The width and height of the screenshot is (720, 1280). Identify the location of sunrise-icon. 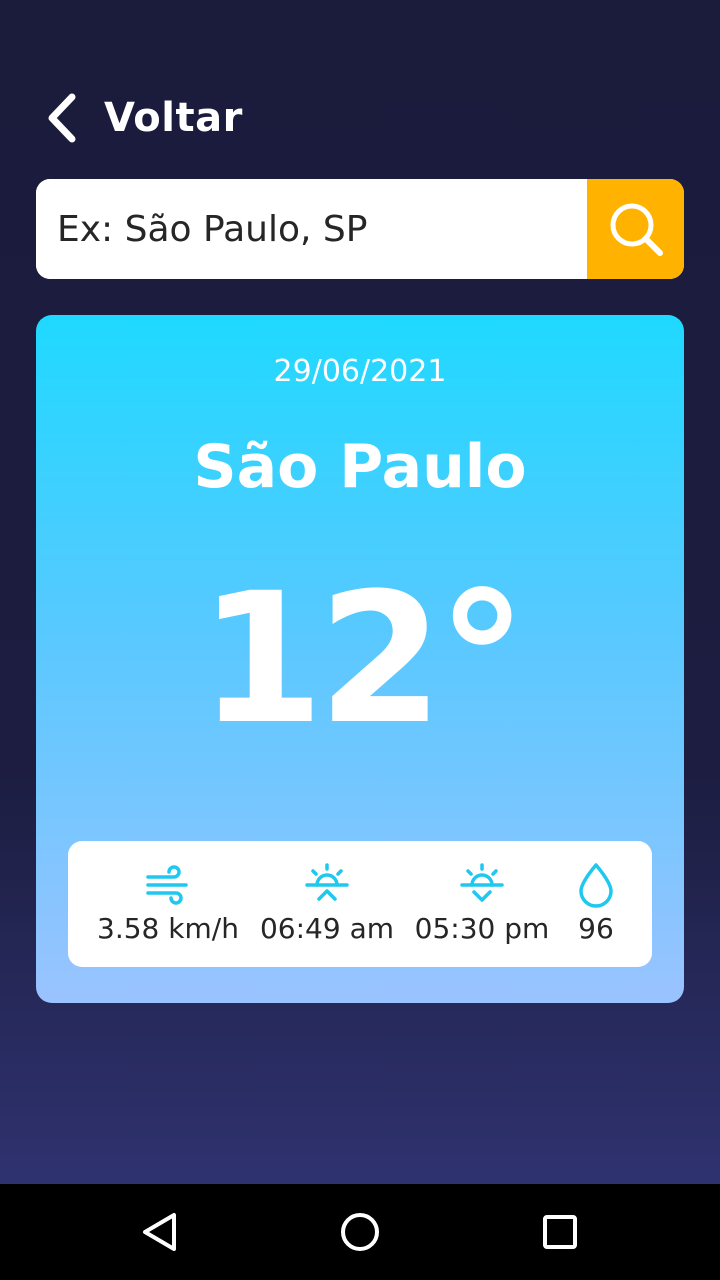
(327, 882).